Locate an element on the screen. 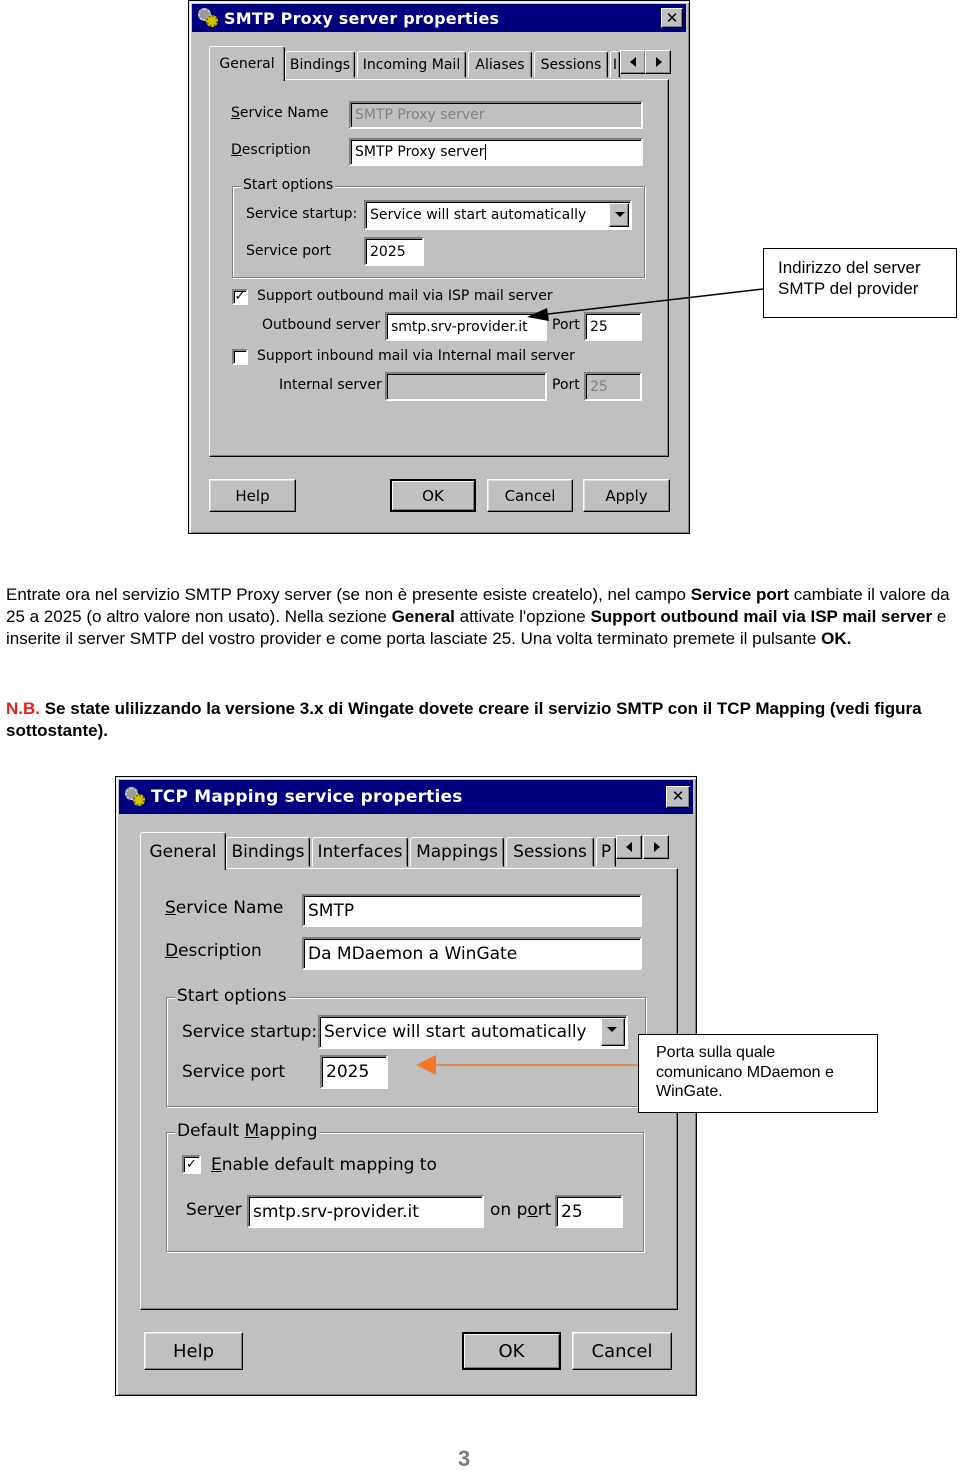 The image size is (960, 1472). field-value: SMTP is located at coordinates (331, 910).